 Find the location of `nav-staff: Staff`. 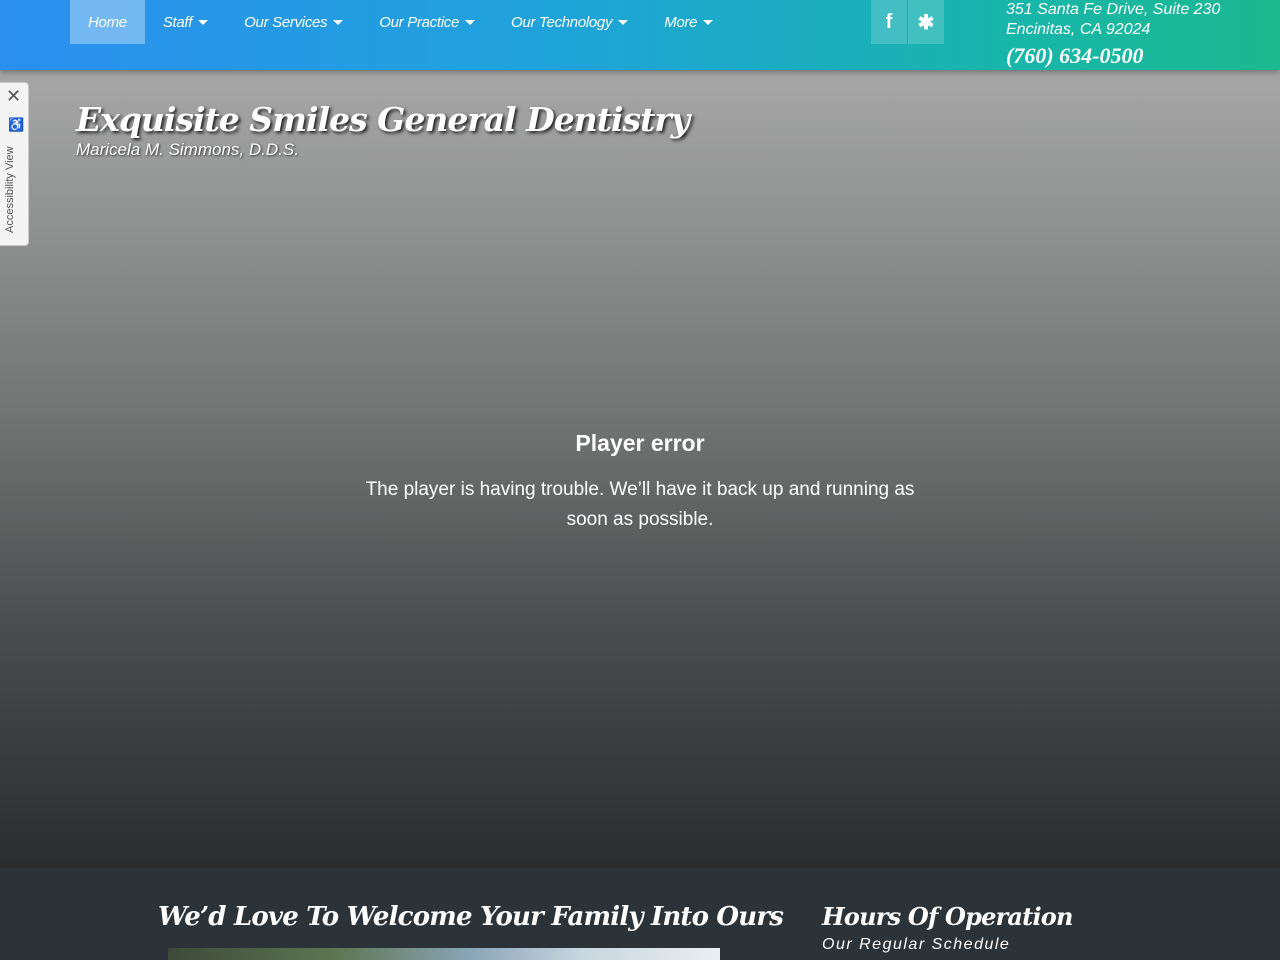

nav-staff: Staff is located at coordinates (185, 22).